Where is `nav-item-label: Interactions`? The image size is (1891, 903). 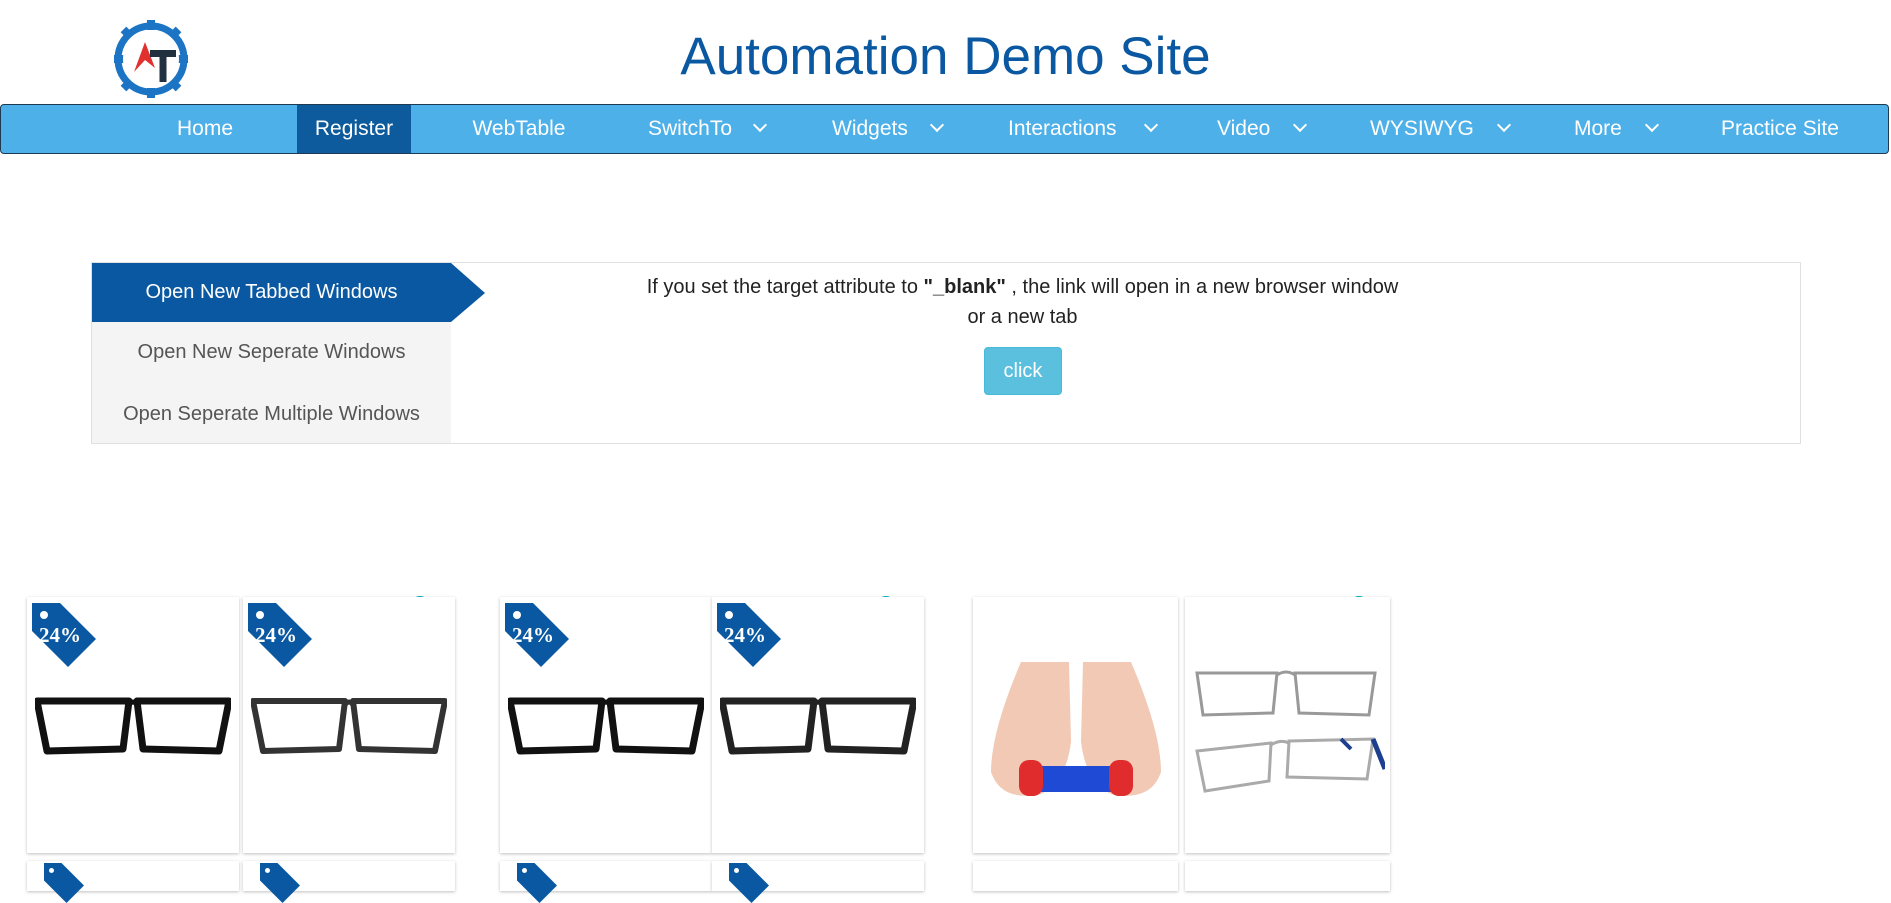 nav-item-label: Interactions is located at coordinates (1062, 128).